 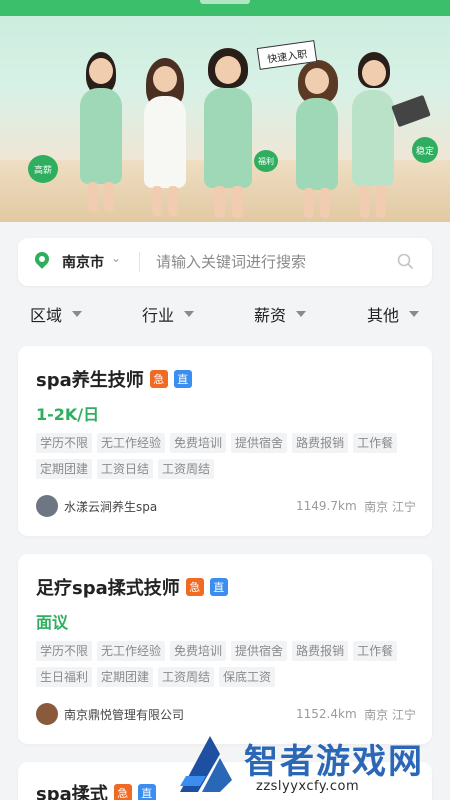 What do you see at coordinates (64, 677) in the screenshot?
I see `job-tag: 生日福利` at bounding box center [64, 677].